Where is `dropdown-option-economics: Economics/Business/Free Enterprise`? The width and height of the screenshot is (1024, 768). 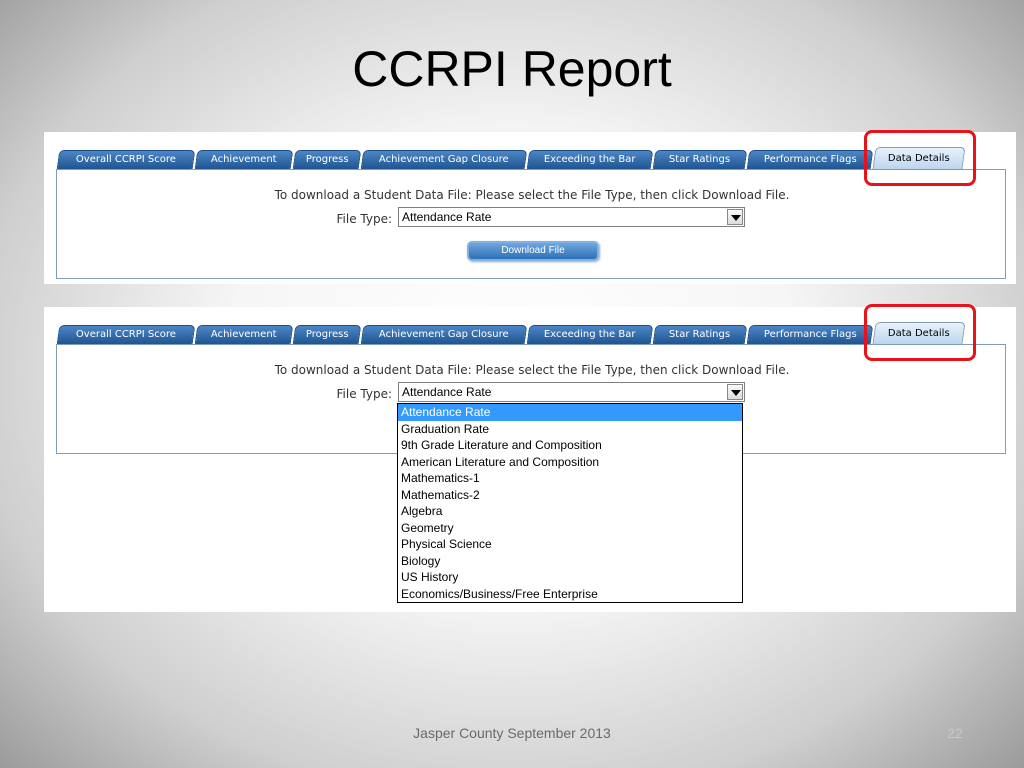 dropdown-option-economics: Economics/Business/Free Enterprise is located at coordinates (570, 594).